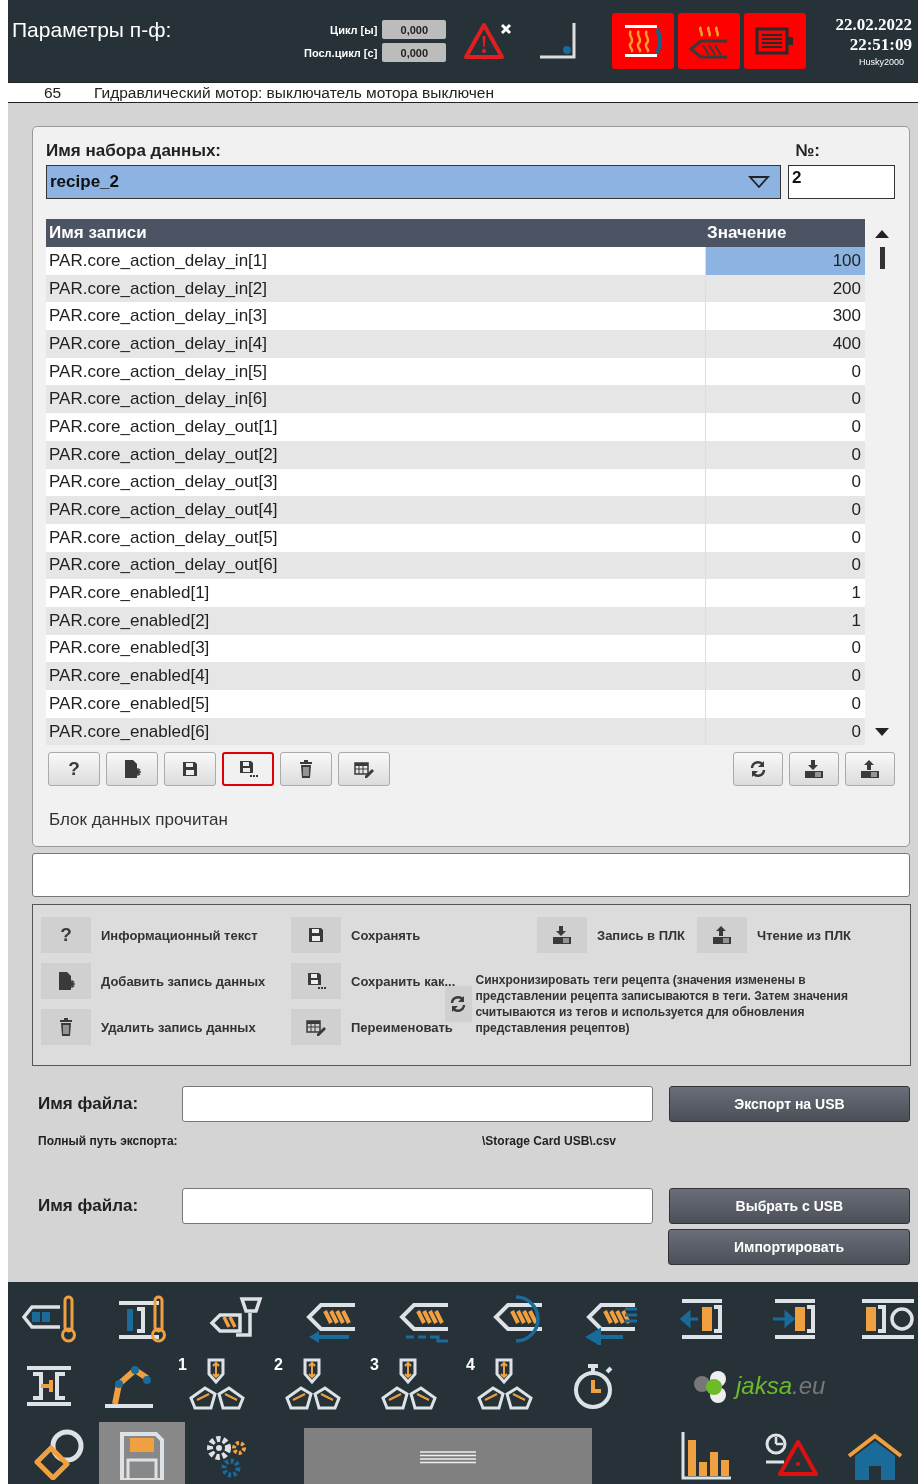  What do you see at coordinates (163, 537) in the screenshot?
I see `table-cell-text: PAR.core_action_delay_out[5]` at bounding box center [163, 537].